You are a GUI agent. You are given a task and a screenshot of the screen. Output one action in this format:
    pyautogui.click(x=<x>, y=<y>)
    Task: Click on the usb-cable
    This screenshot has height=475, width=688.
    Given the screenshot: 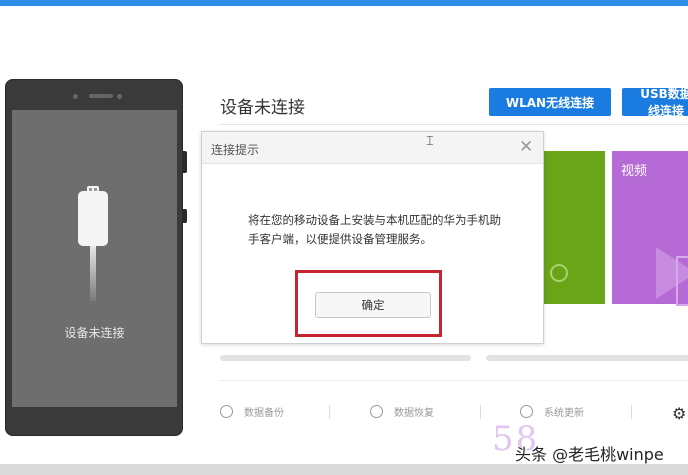 What is the action you would take?
    pyautogui.click(x=93, y=273)
    